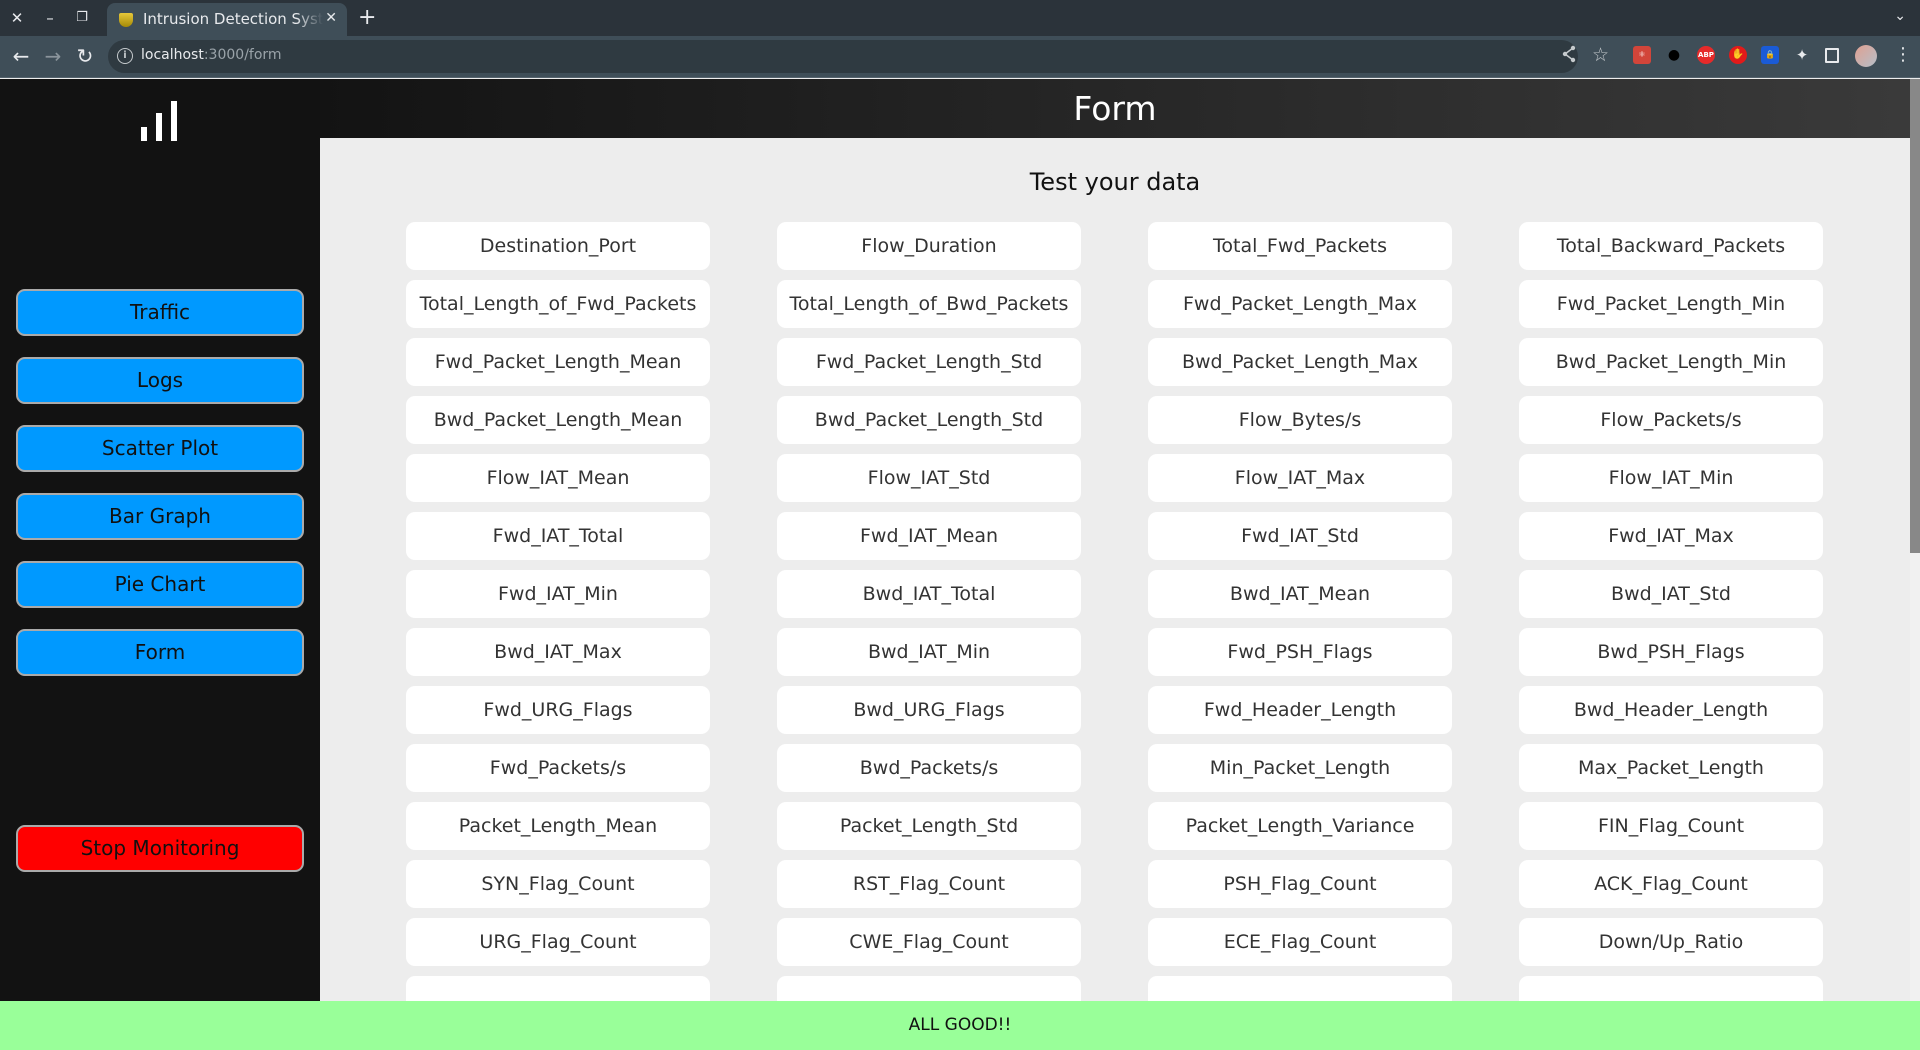 This screenshot has height=1050, width=1920. Describe the element at coordinates (558, 246) in the screenshot. I see `destination-port-input` at that location.